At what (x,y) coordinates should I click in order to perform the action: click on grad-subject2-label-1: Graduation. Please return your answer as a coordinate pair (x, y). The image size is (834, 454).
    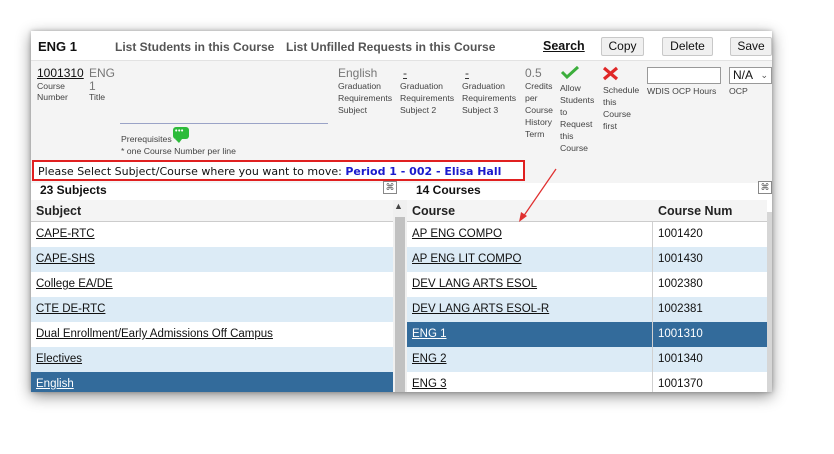
    Looking at the image, I should click on (421, 86).